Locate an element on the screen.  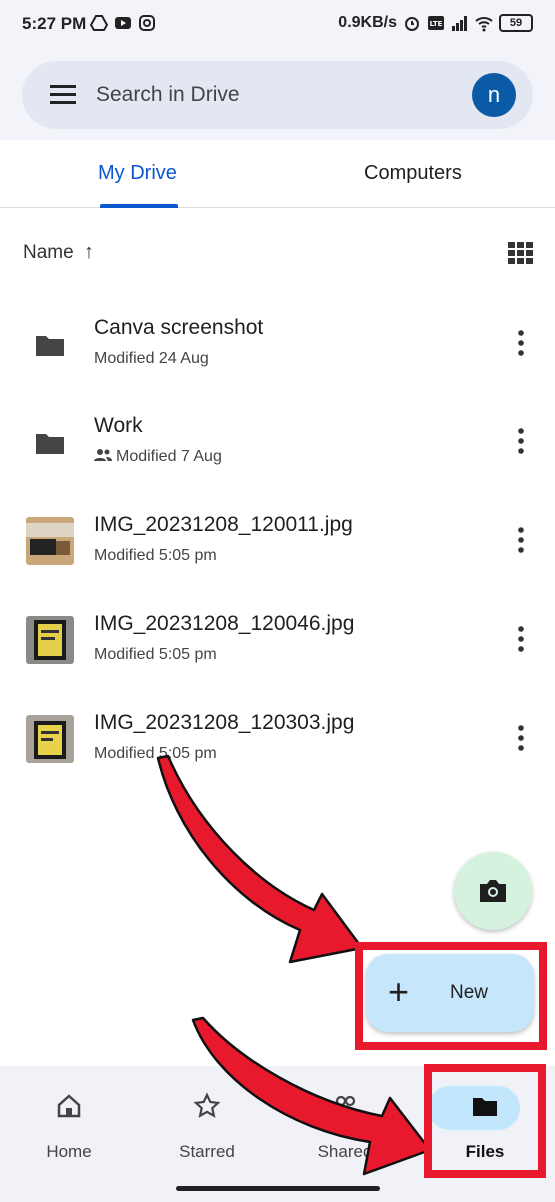
nav-label: Home is located at coordinates (69, 1151).